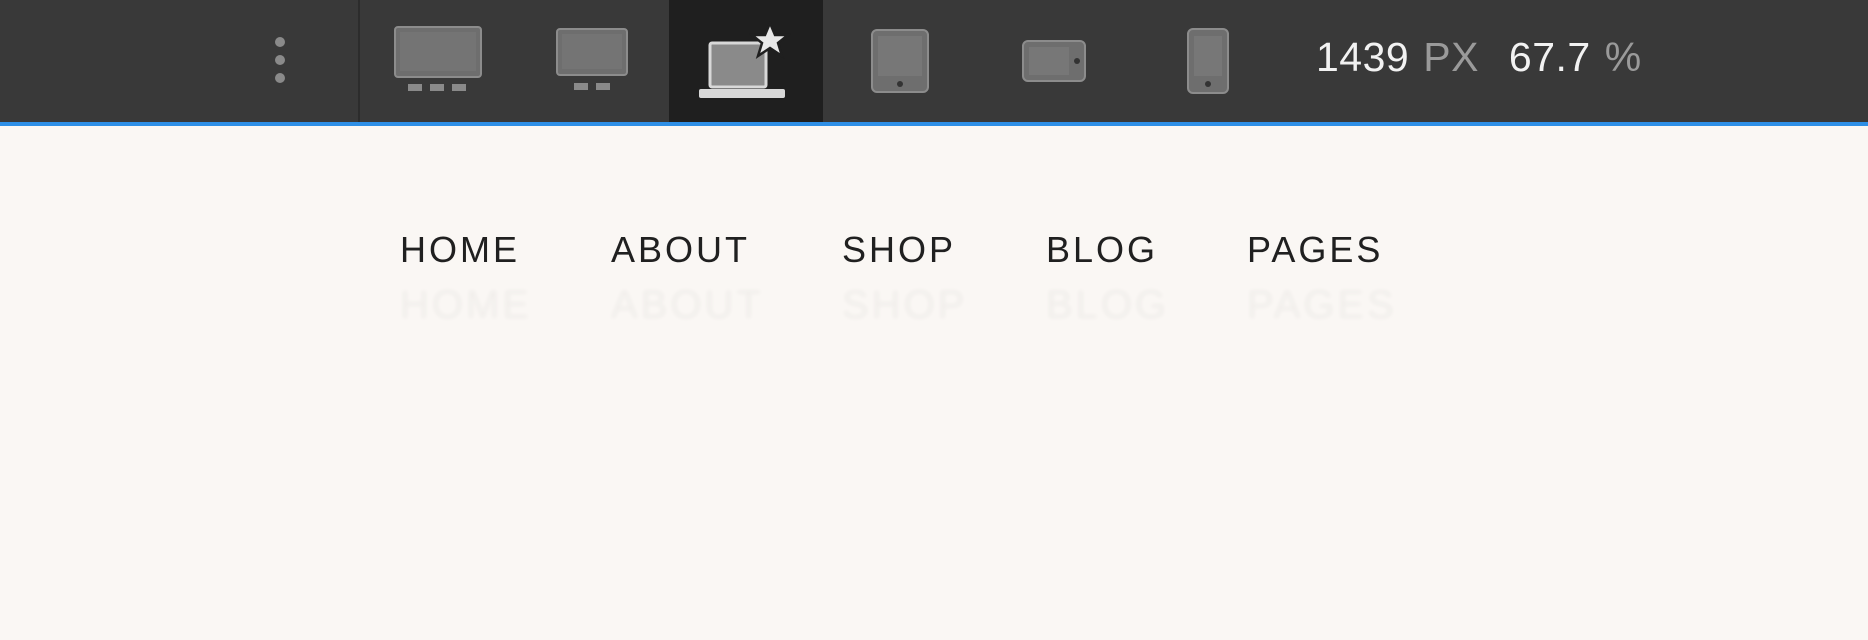  What do you see at coordinates (1451, 57) in the screenshot?
I see `canvas-width-unit: PX` at bounding box center [1451, 57].